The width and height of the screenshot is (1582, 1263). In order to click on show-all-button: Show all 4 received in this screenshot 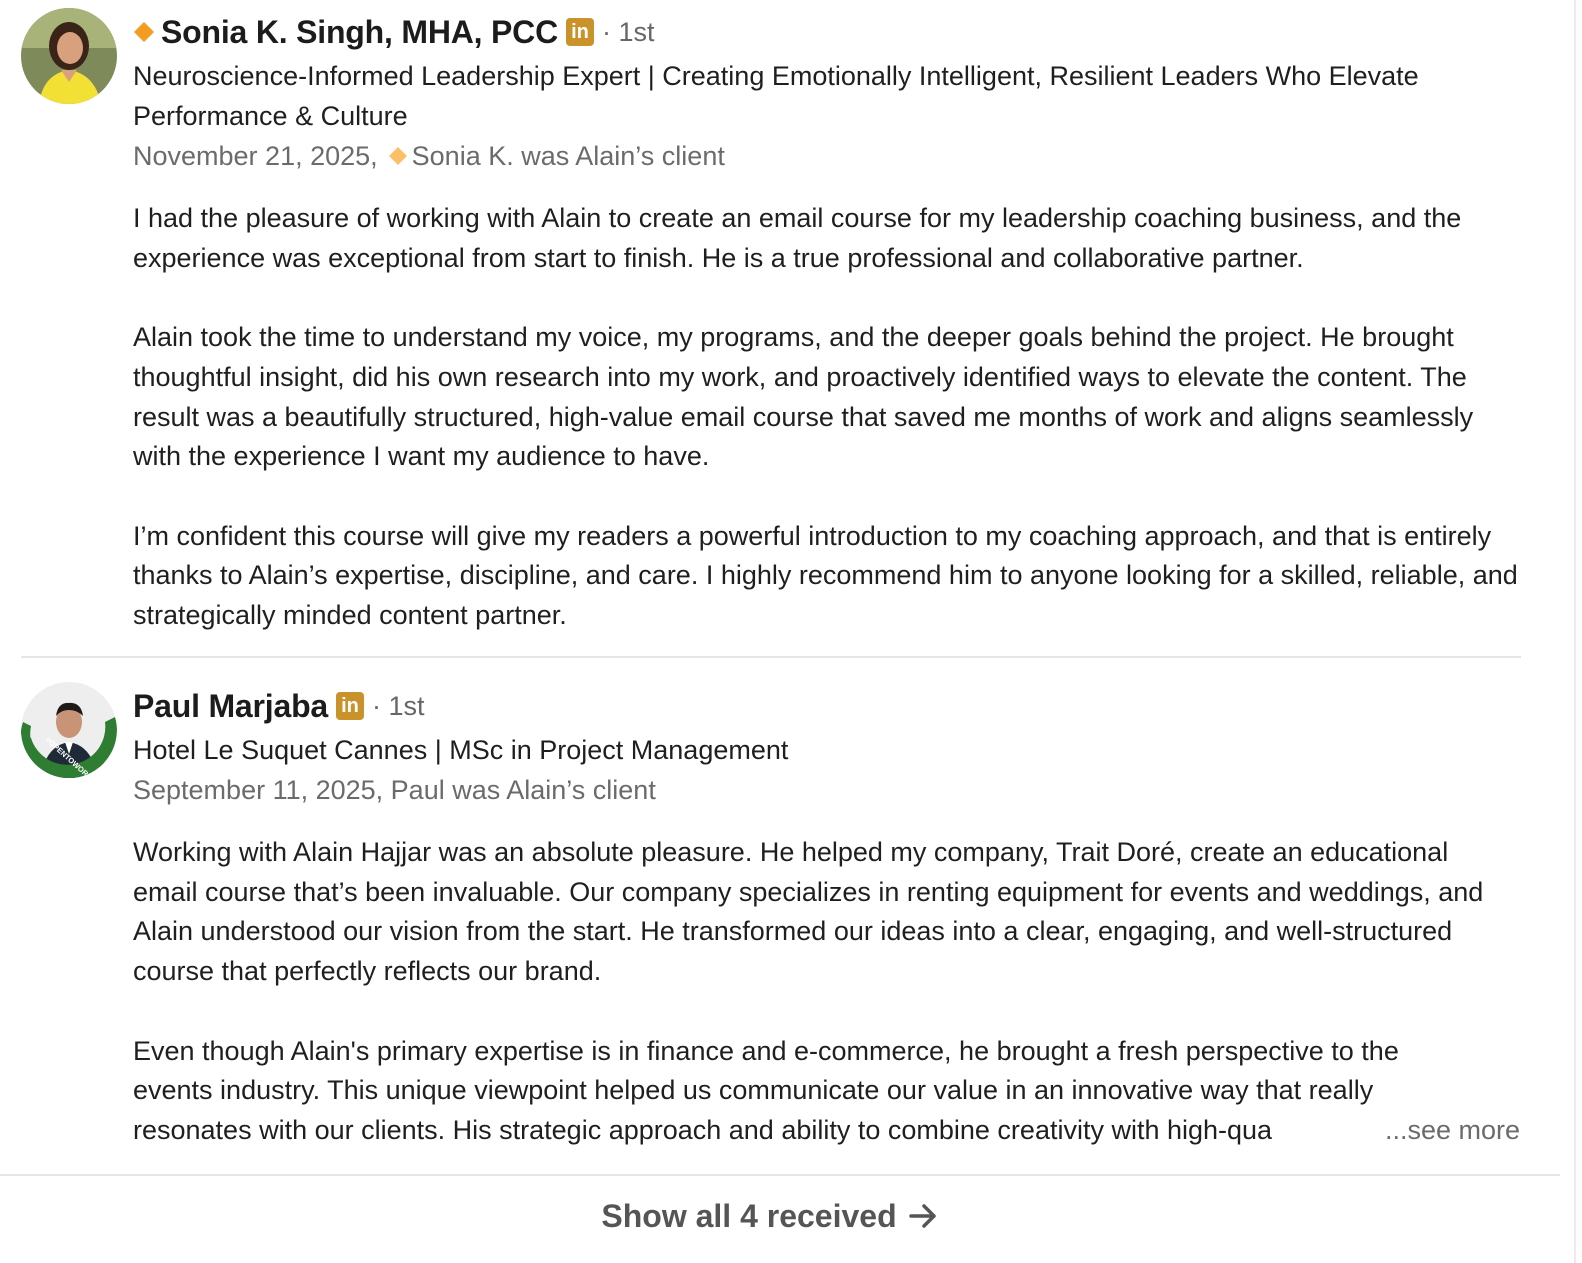, I will do `click(770, 1216)`.